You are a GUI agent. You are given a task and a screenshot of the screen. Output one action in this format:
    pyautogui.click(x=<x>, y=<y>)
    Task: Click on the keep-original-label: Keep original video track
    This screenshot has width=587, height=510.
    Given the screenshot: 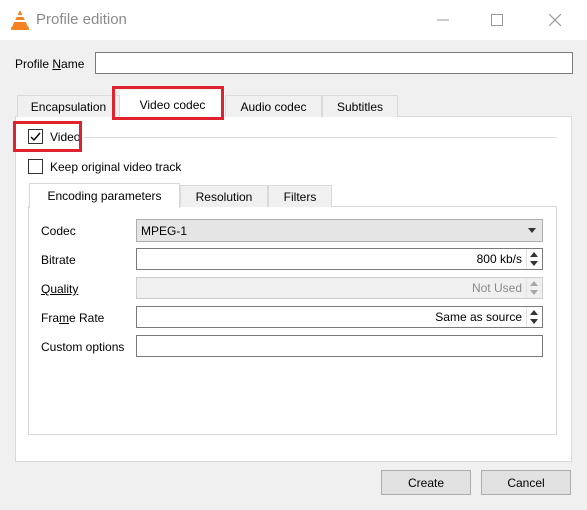 What is the action you would take?
    pyautogui.click(x=116, y=167)
    